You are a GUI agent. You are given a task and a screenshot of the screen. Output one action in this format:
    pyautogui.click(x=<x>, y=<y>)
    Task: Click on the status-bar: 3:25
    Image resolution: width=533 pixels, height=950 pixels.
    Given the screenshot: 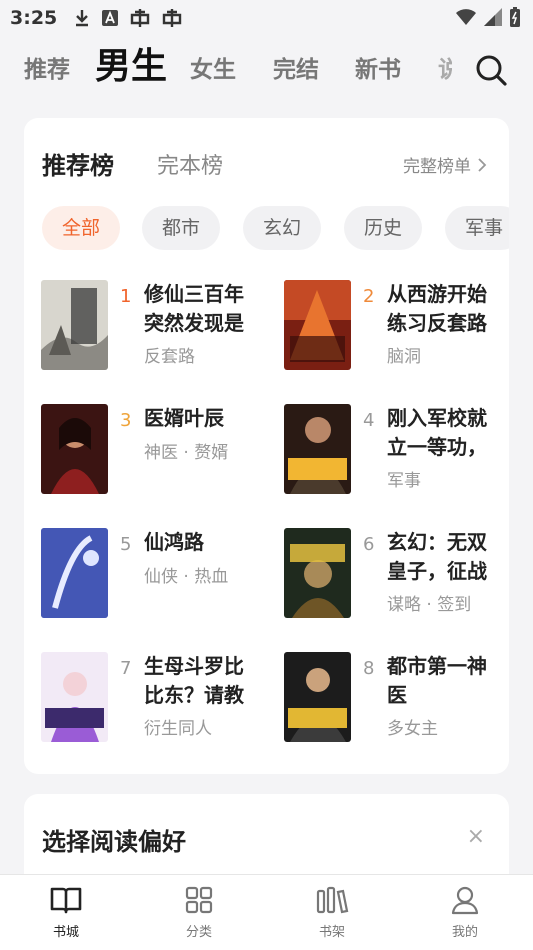 What is the action you would take?
    pyautogui.click(x=266, y=18)
    